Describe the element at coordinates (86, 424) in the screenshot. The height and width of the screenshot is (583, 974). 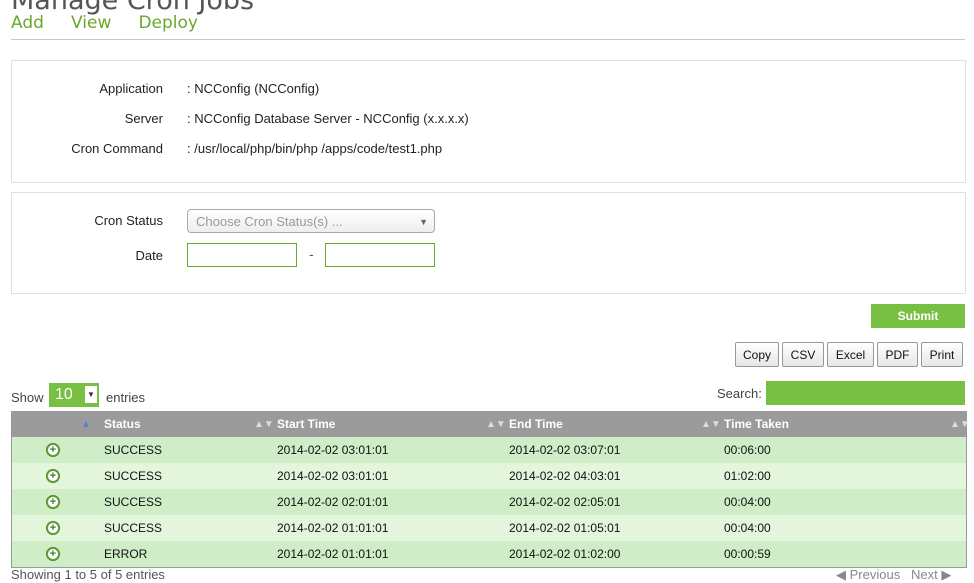
I see `sort-asc-icon: ▲` at that location.